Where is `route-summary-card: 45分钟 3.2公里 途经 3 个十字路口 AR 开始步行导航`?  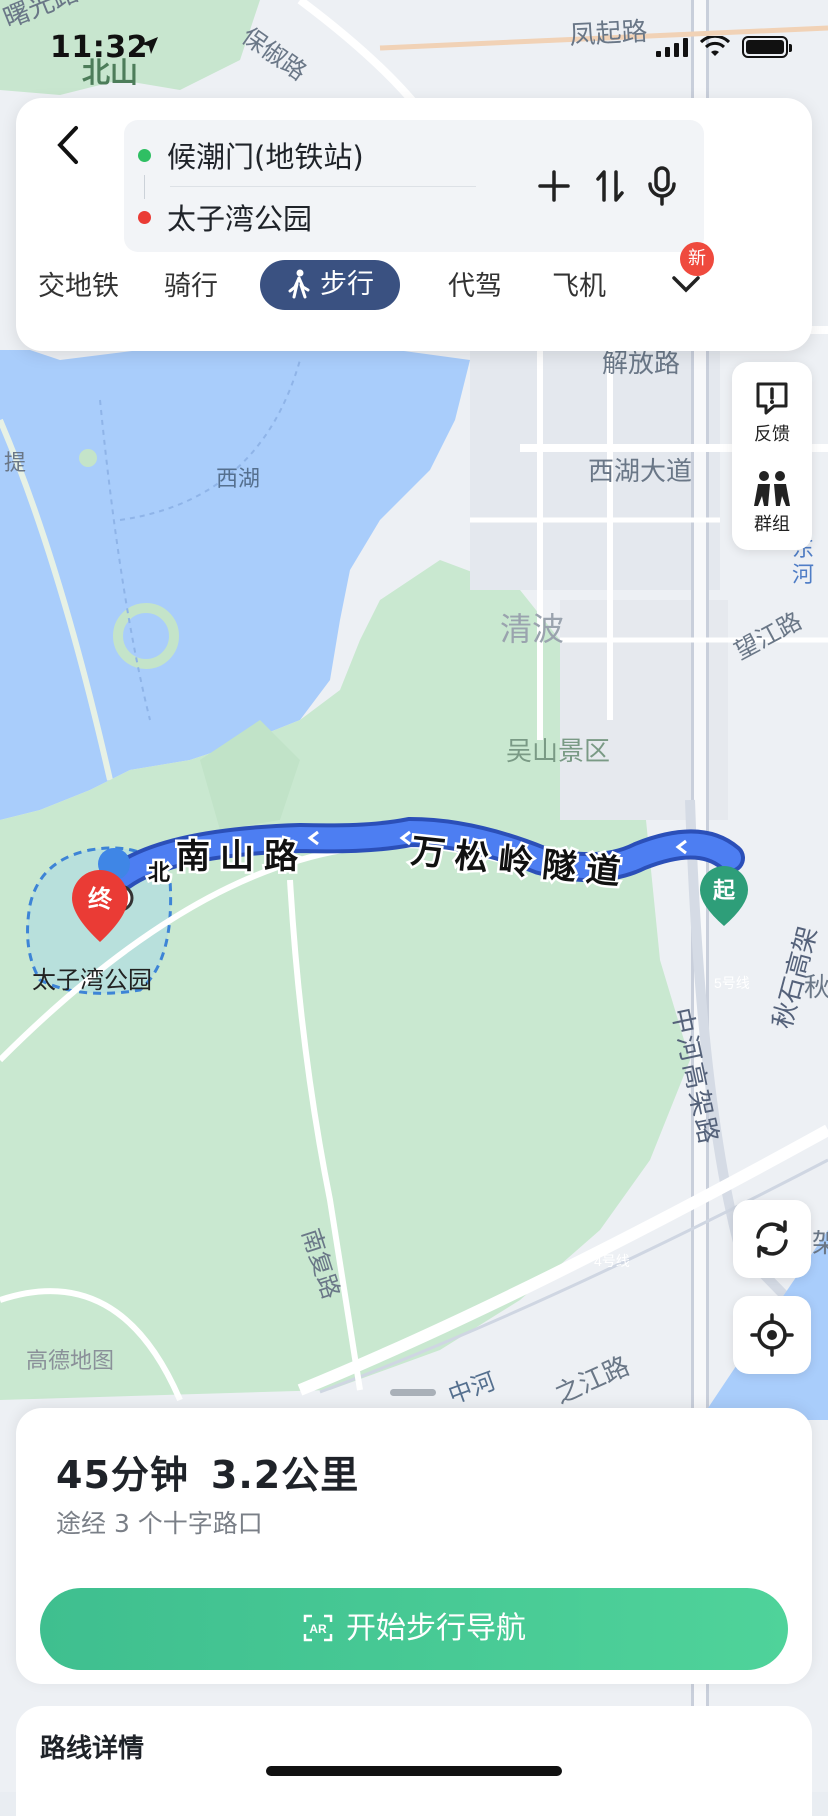 route-summary-card: 45分钟 3.2公里 途经 3 个十字路口 AR 开始步行导航 is located at coordinates (414, 1546).